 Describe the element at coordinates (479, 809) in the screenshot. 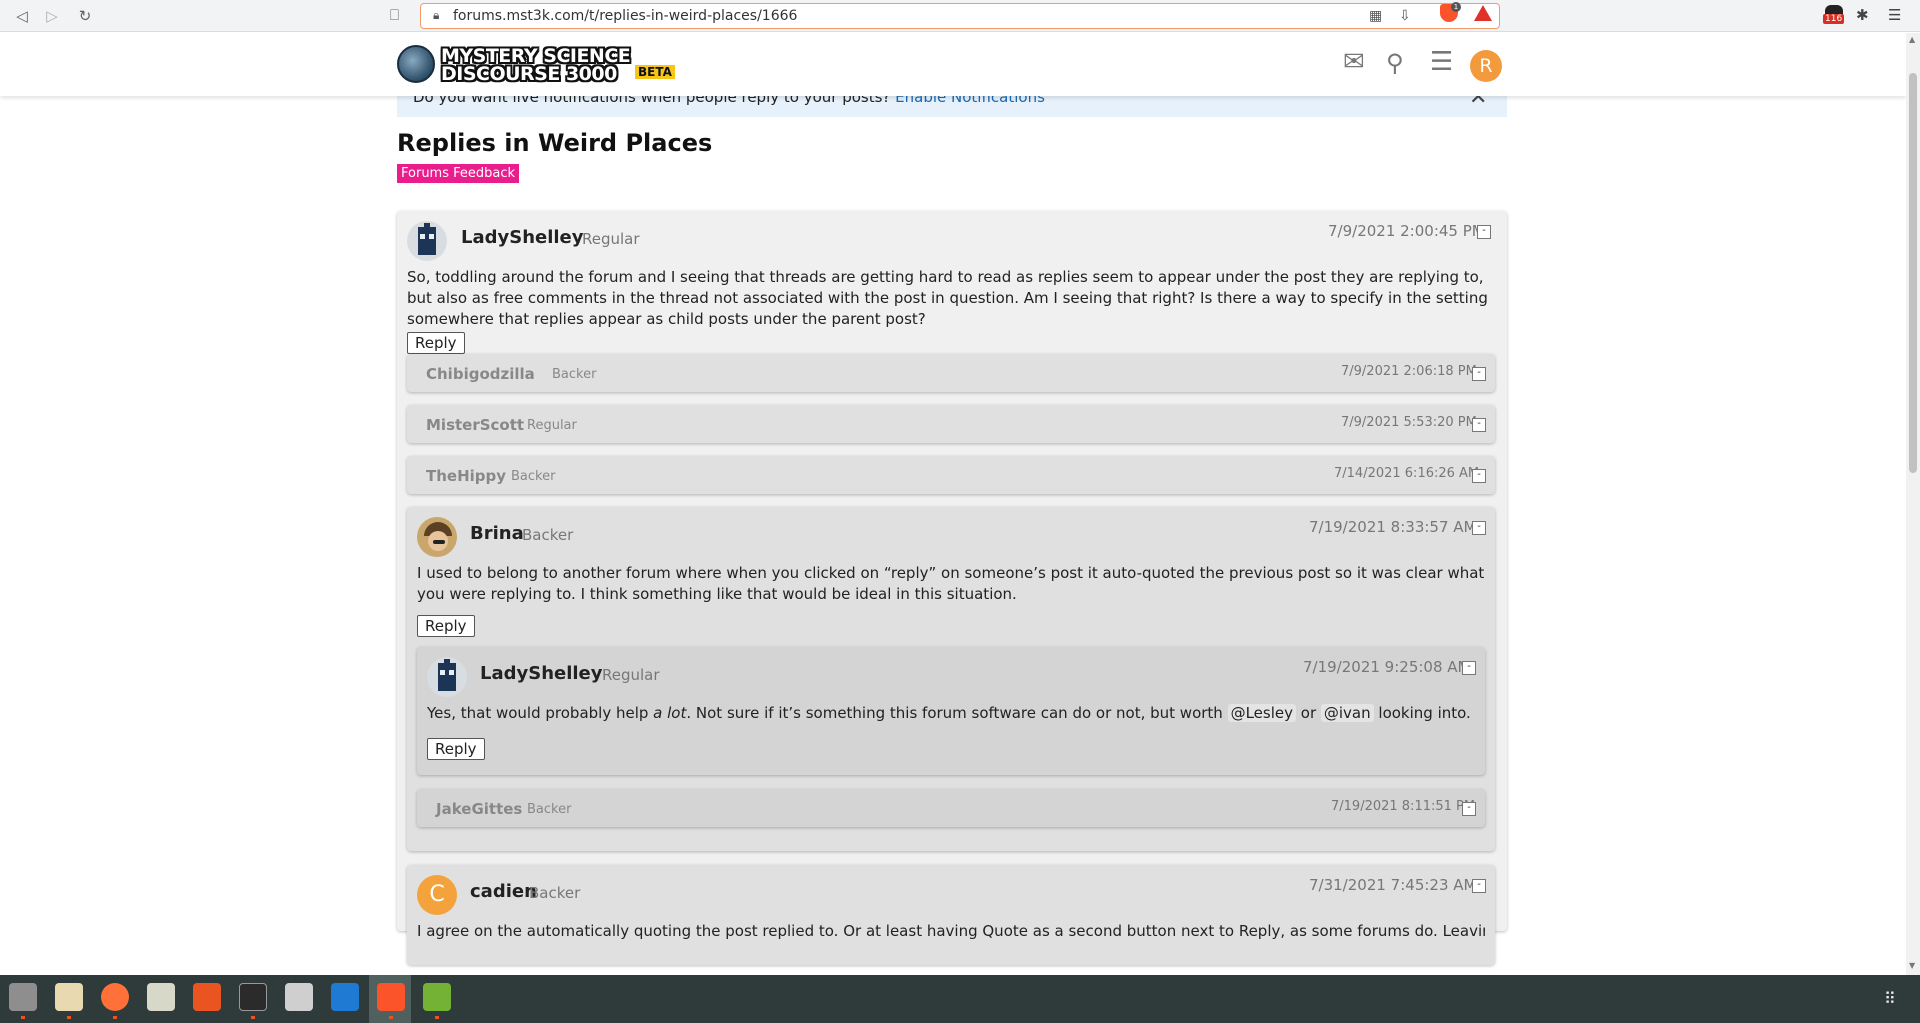

I see `post-username: JakeGittes` at that location.